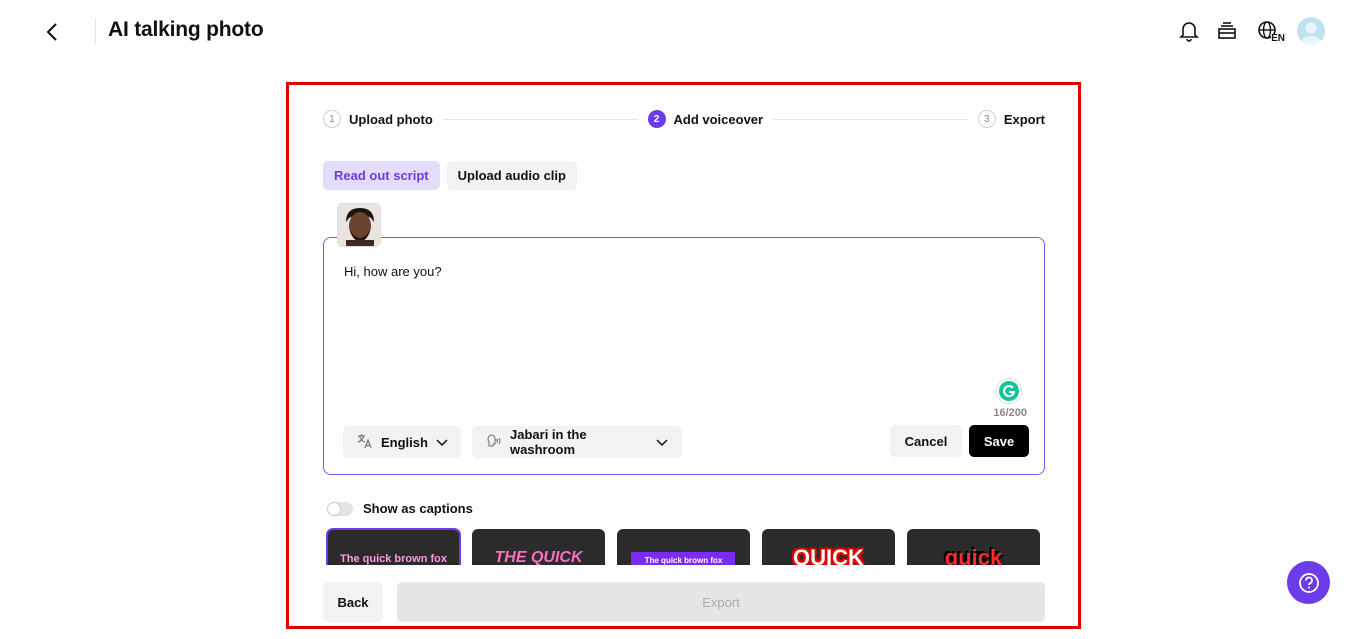 This screenshot has width=1365, height=639. Describe the element at coordinates (393, 549) in the screenshot. I see `caption-style-1: The quick brown fox` at that location.